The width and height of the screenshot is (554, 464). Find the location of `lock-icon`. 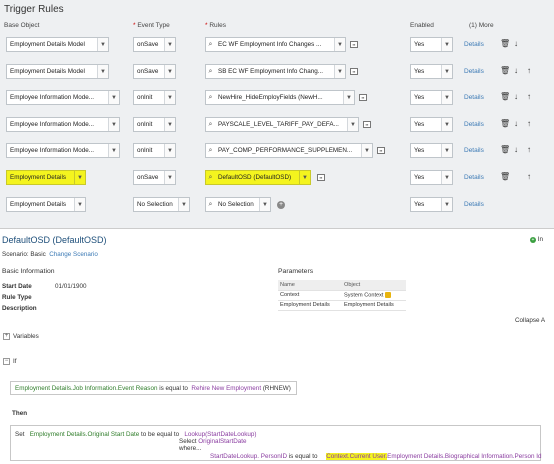

lock-icon is located at coordinates (388, 295).